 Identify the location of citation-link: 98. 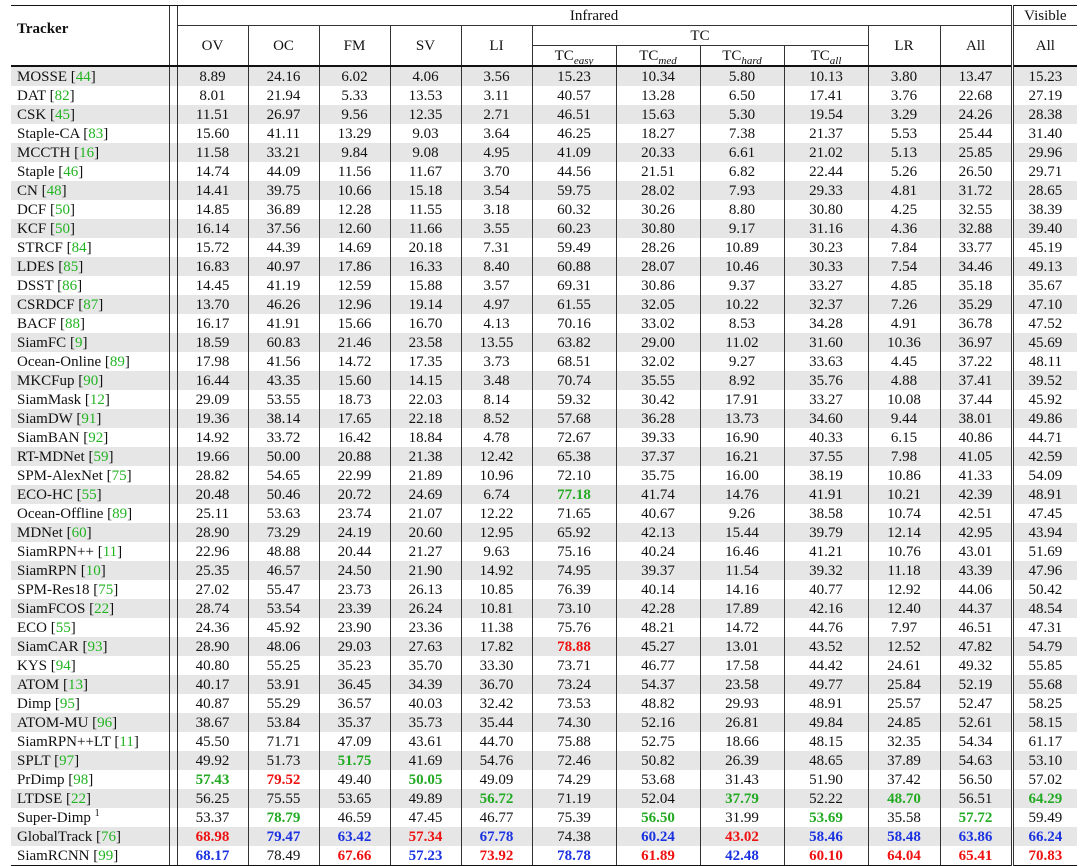
(80, 780).